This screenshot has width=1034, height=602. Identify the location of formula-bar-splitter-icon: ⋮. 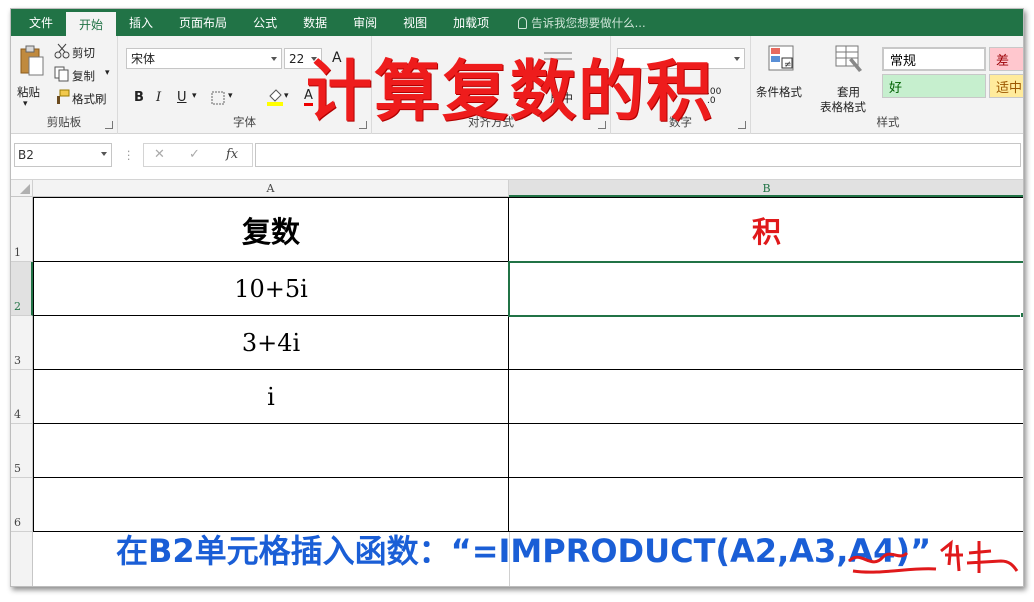
(129, 155).